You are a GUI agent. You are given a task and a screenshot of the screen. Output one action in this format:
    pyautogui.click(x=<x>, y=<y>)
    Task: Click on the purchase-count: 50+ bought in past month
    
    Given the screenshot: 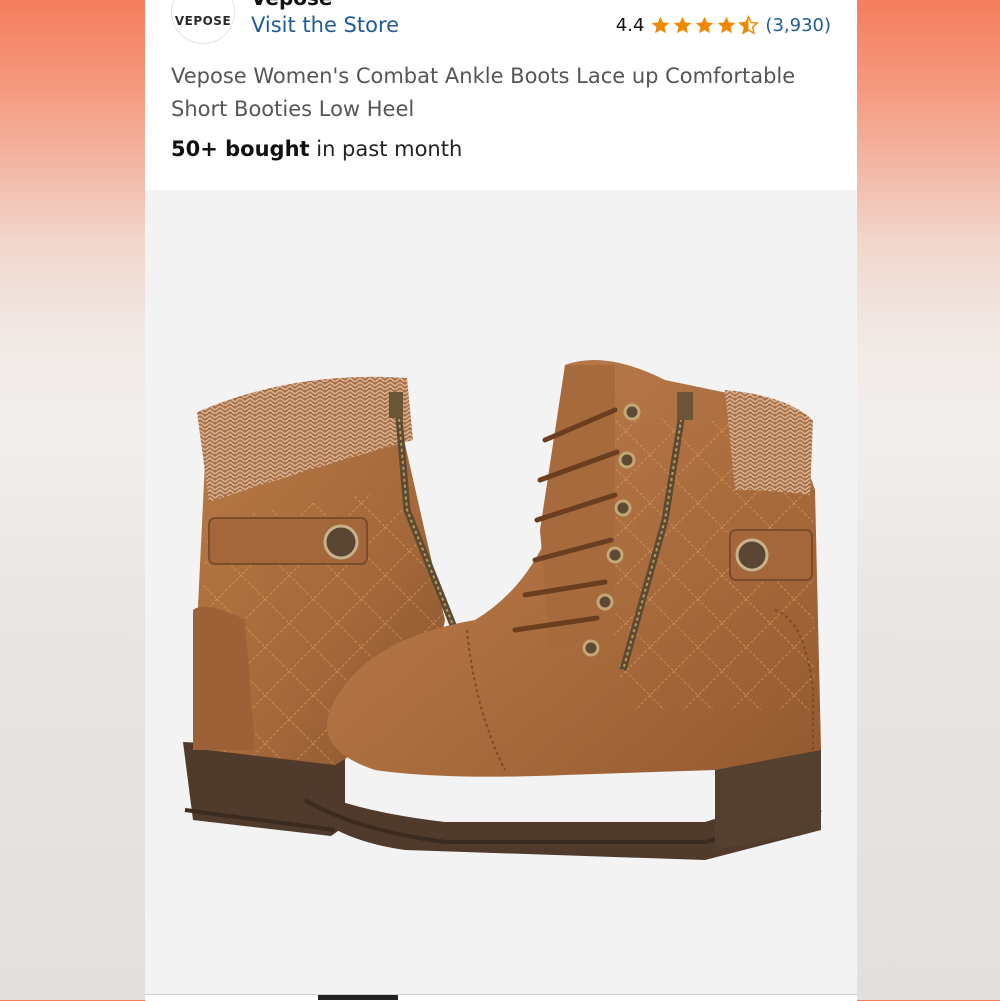 What is the action you would take?
    pyautogui.click(x=316, y=149)
    